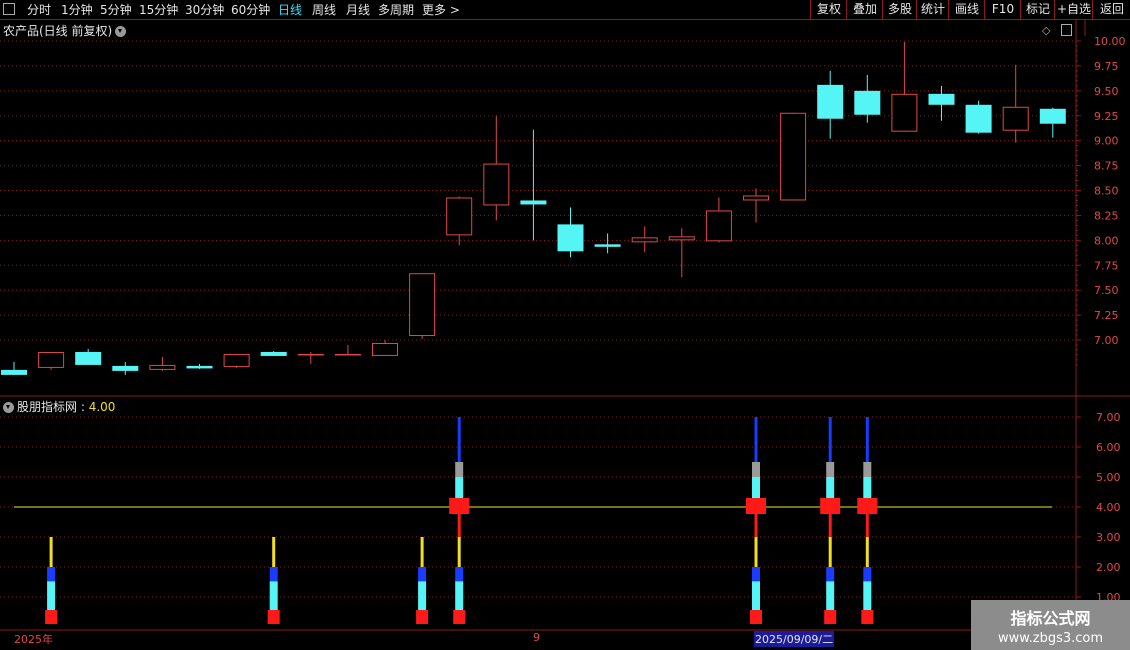  I want to click on indicator-tick-label: 2.00, so click(1108, 567).